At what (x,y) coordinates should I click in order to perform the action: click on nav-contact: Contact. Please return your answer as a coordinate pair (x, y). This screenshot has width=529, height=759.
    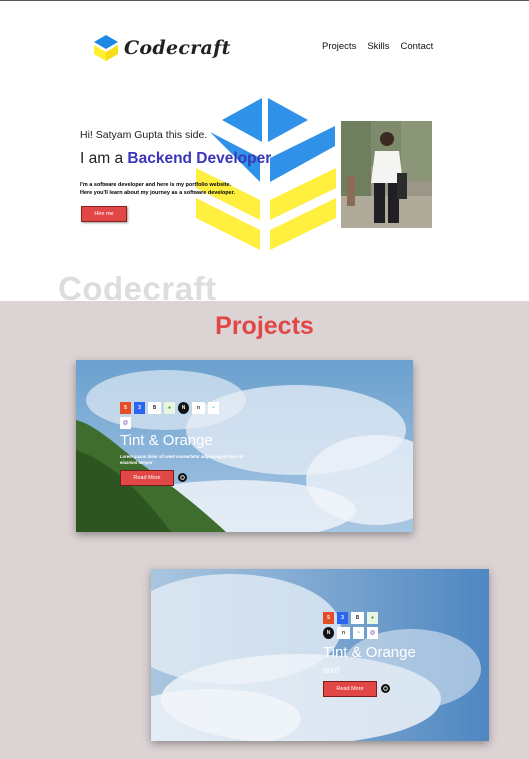
    Looking at the image, I should click on (417, 46).